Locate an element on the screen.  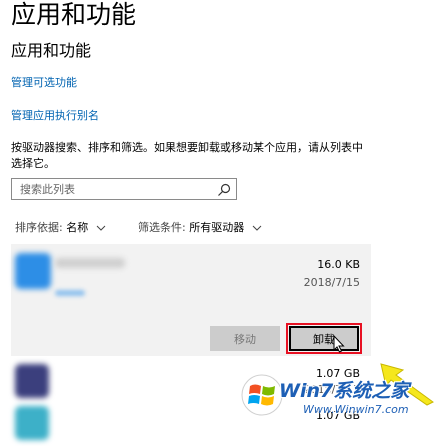
manage-optional-features-link: 管理可选功能 is located at coordinates (44, 83).